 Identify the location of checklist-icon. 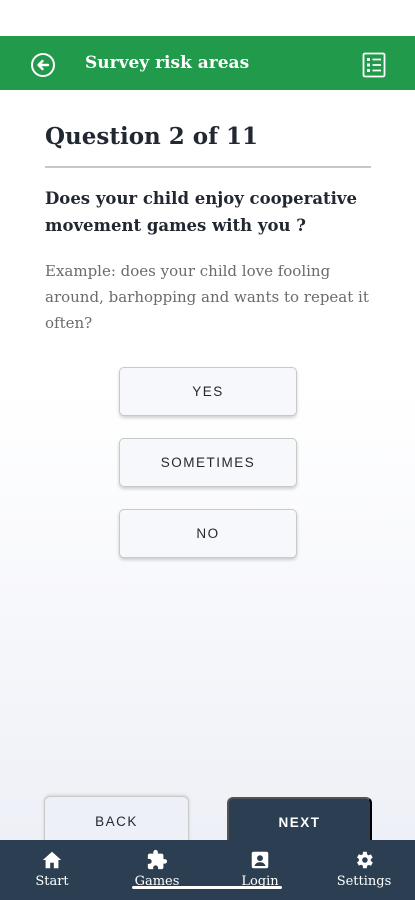
(374, 65).